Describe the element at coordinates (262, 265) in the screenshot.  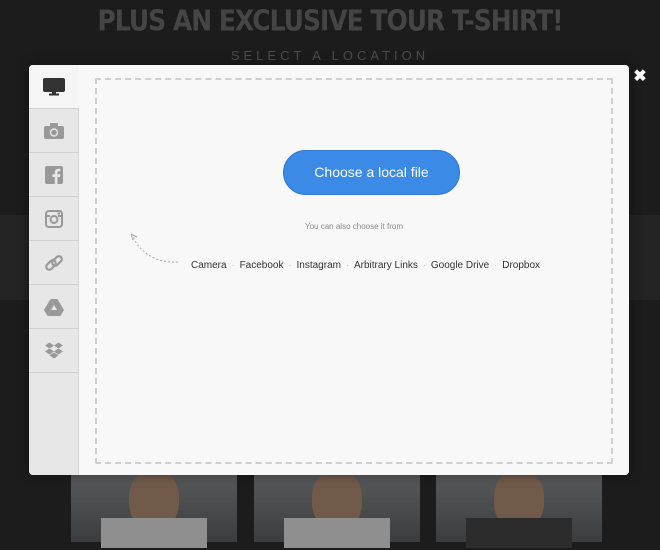
I see `source-link-facebook: Facebook` at that location.